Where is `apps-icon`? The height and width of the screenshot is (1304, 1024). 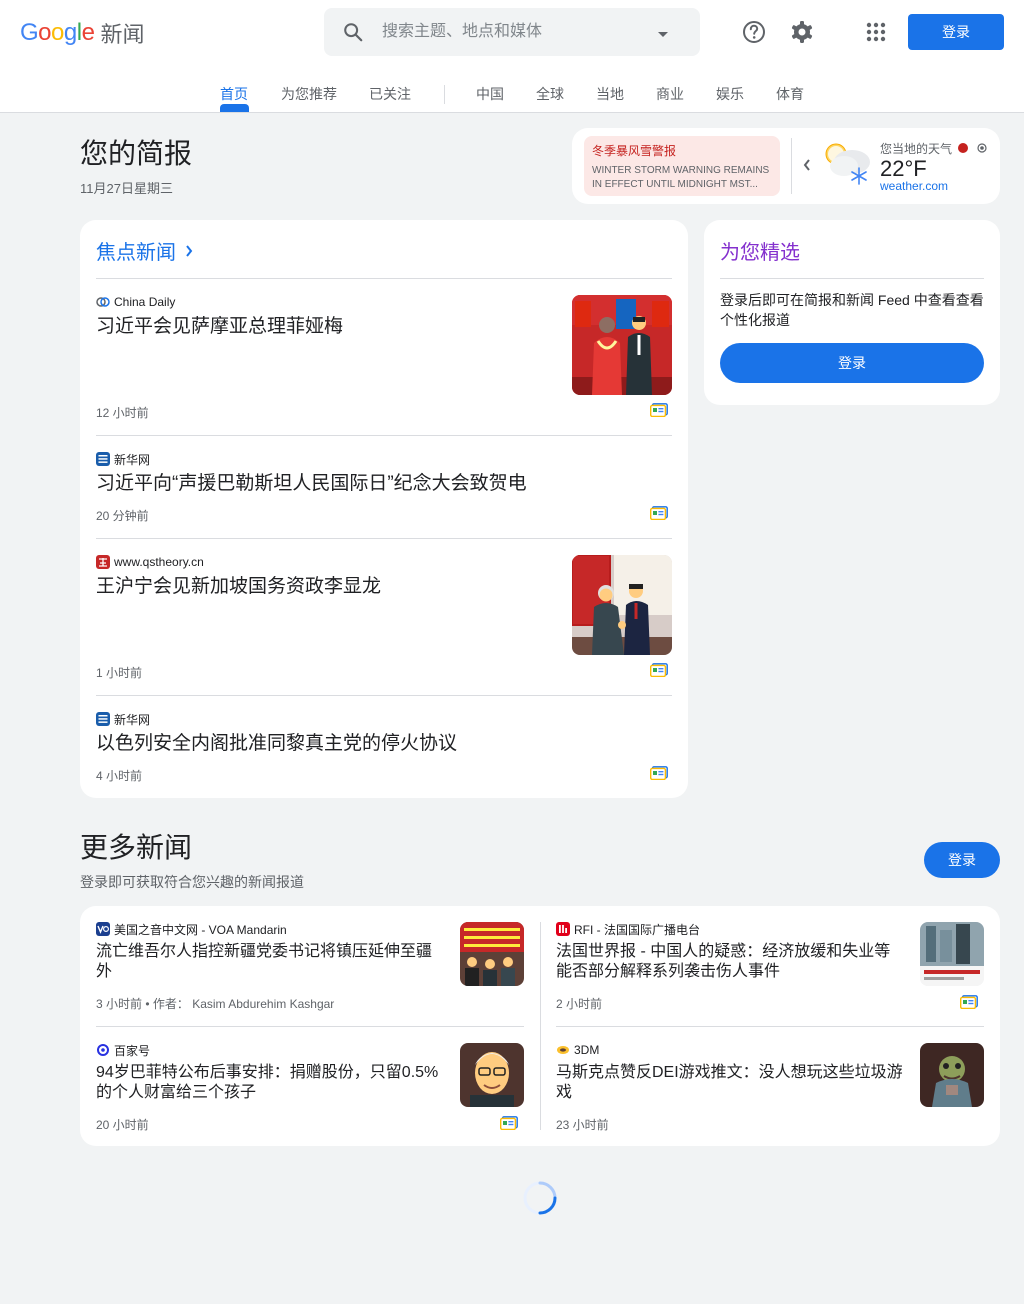 apps-icon is located at coordinates (876, 32).